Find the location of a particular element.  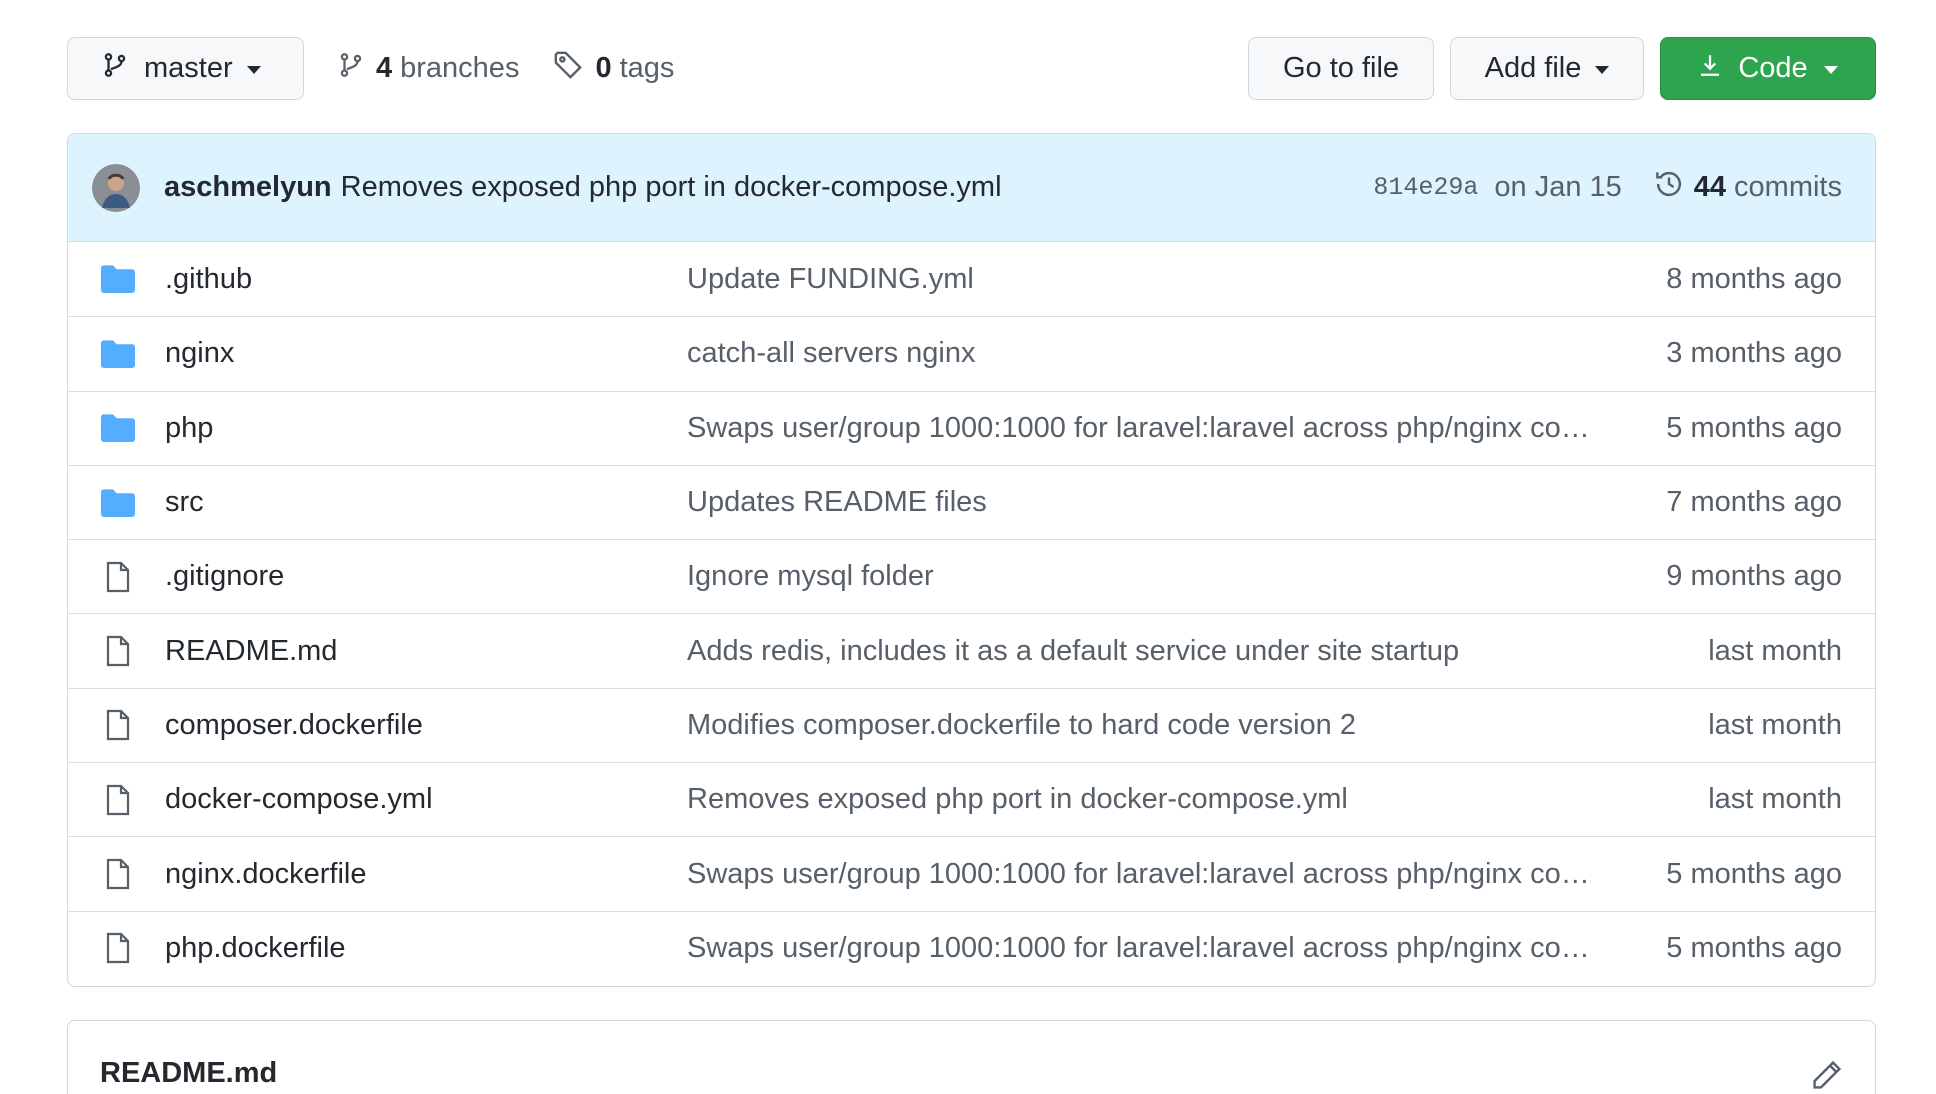

branches-link: 4 branches is located at coordinates (428, 69).